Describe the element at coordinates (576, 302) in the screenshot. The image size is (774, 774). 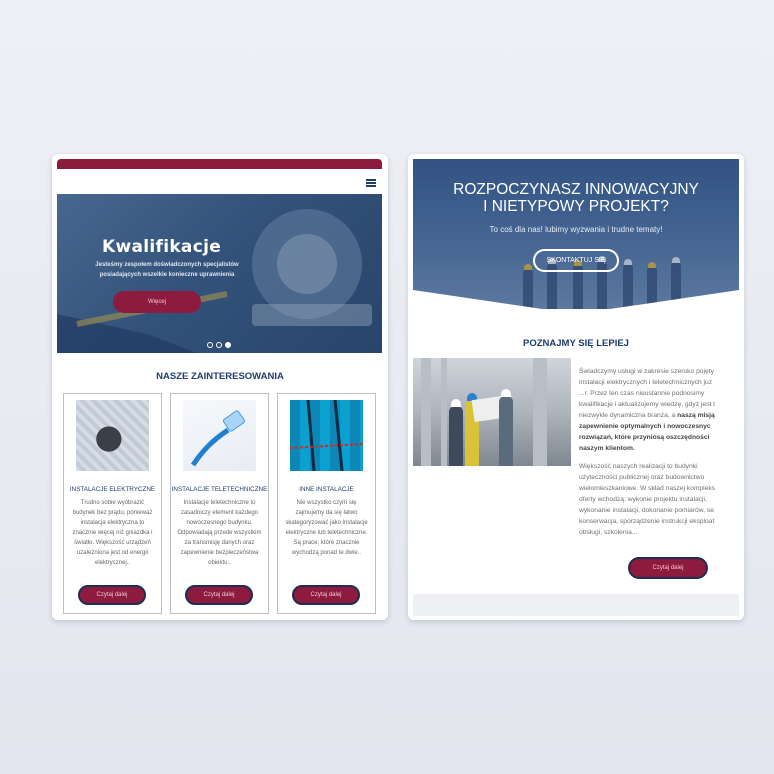
I see `section-chevron-divider` at that location.